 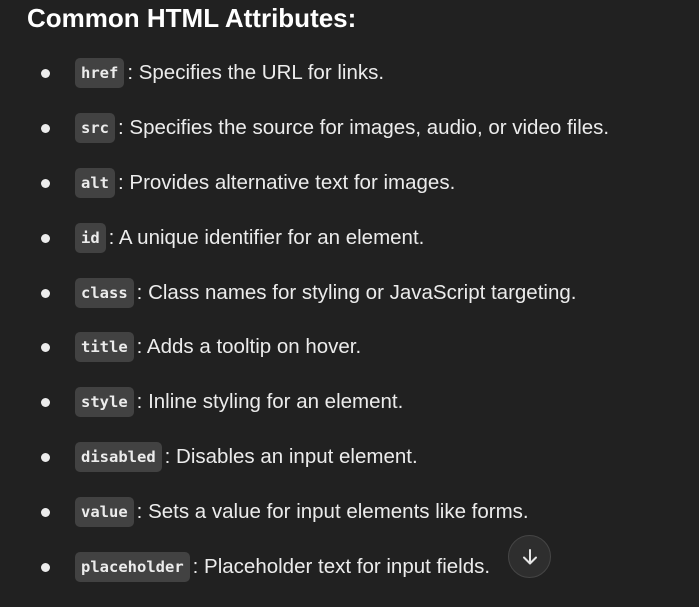 What do you see at coordinates (256, 73) in the screenshot?
I see `attribute-description: : Specifies the URL for links.` at bounding box center [256, 73].